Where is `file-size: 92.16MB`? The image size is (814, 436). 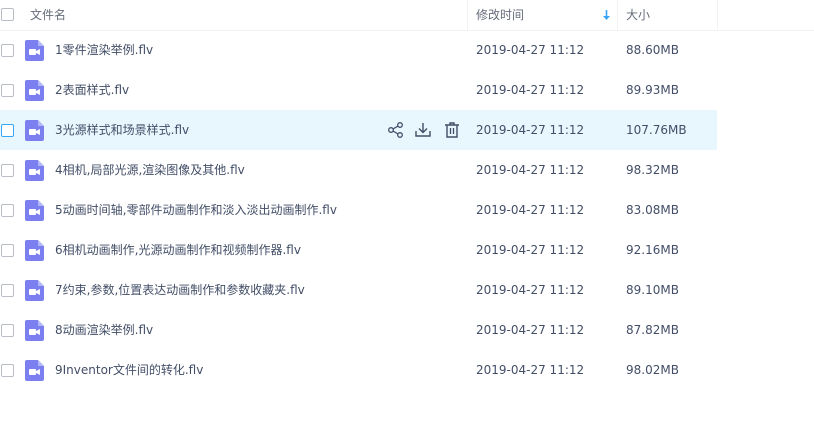 file-size: 92.16MB is located at coordinates (652, 250).